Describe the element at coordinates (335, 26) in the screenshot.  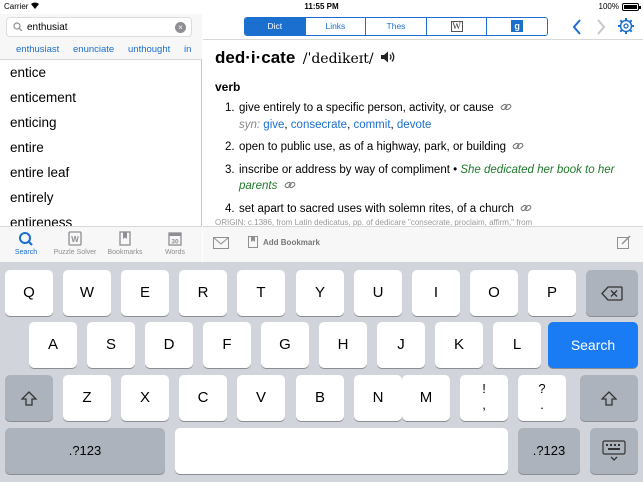
I see `segment-links: Links` at that location.